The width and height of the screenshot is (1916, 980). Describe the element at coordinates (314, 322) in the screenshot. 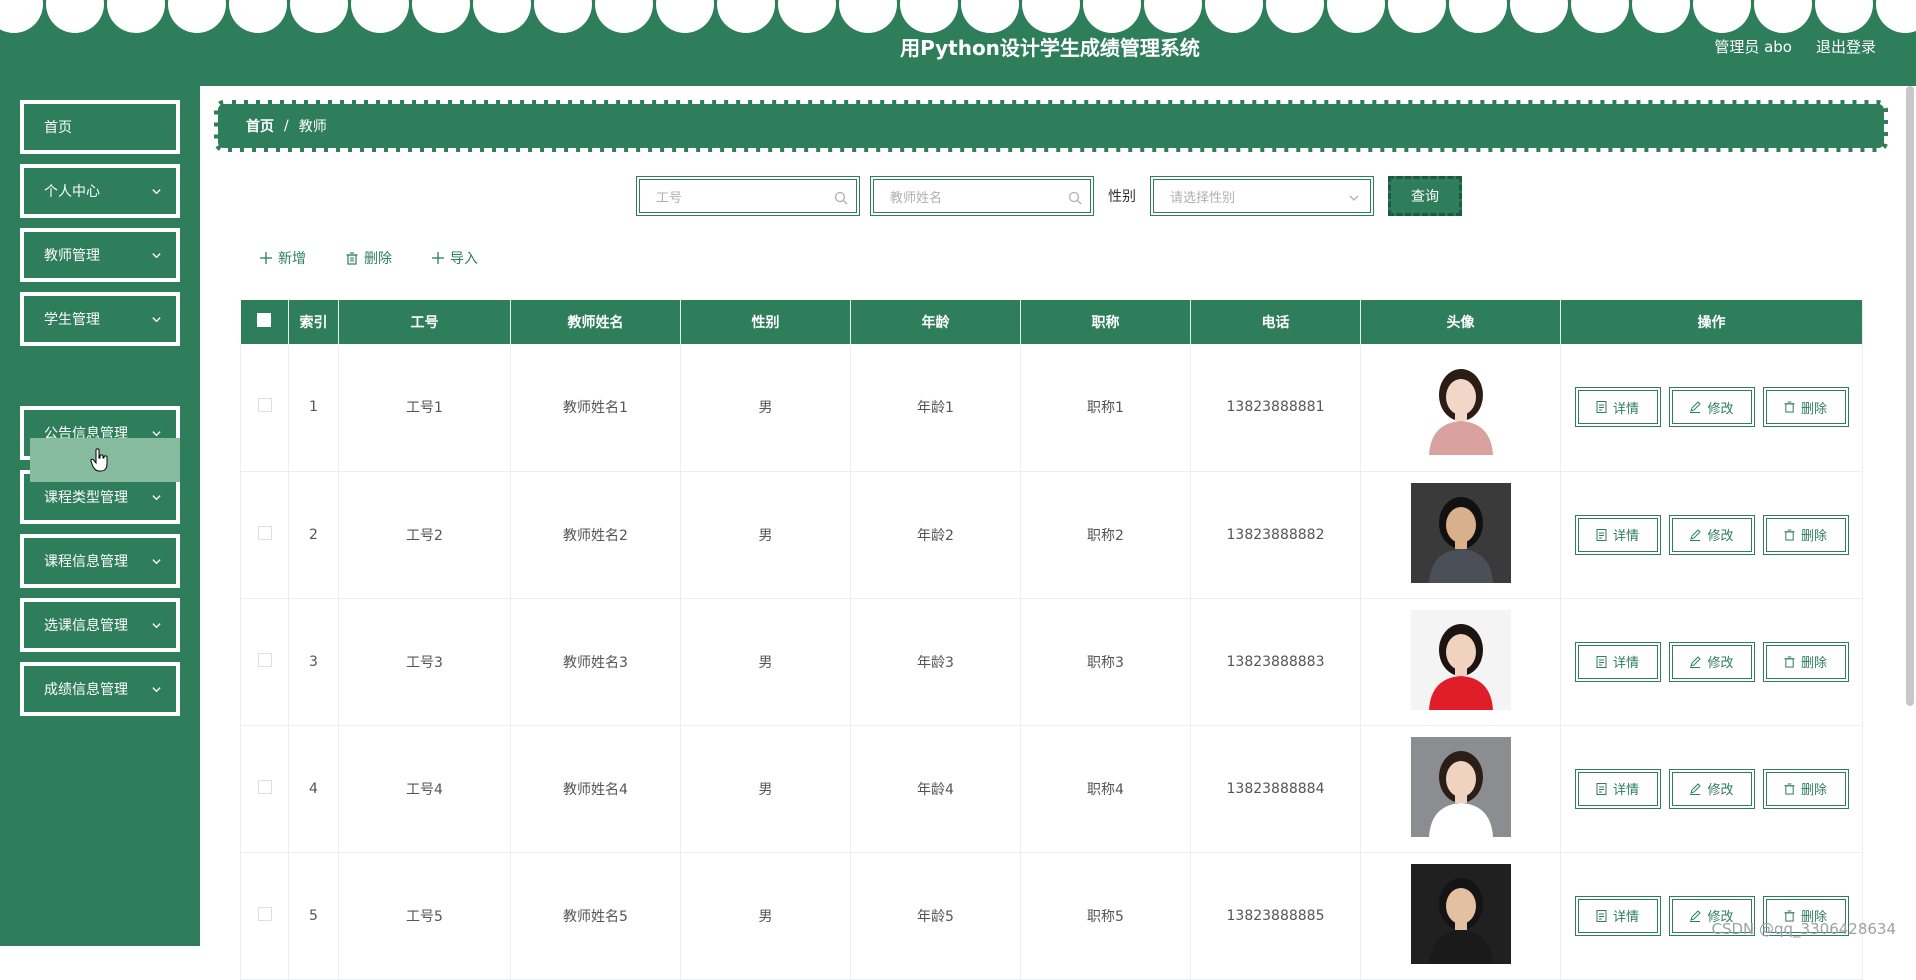

I see `header-index: 索引` at that location.